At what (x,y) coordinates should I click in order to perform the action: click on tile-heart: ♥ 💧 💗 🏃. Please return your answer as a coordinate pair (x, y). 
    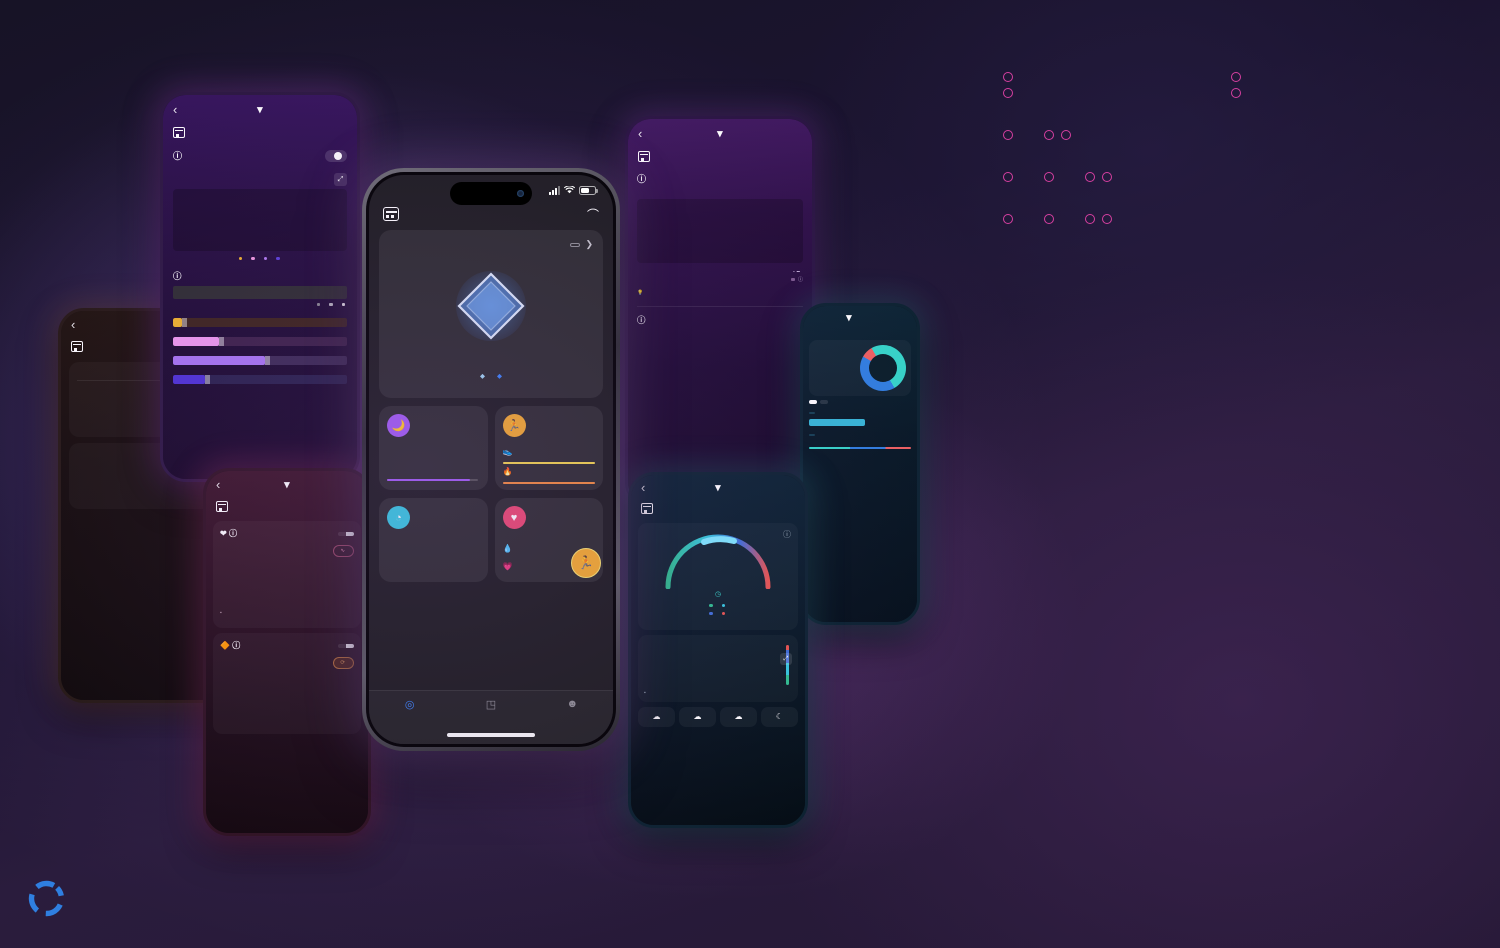
    Looking at the image, I should click on (548, 540).